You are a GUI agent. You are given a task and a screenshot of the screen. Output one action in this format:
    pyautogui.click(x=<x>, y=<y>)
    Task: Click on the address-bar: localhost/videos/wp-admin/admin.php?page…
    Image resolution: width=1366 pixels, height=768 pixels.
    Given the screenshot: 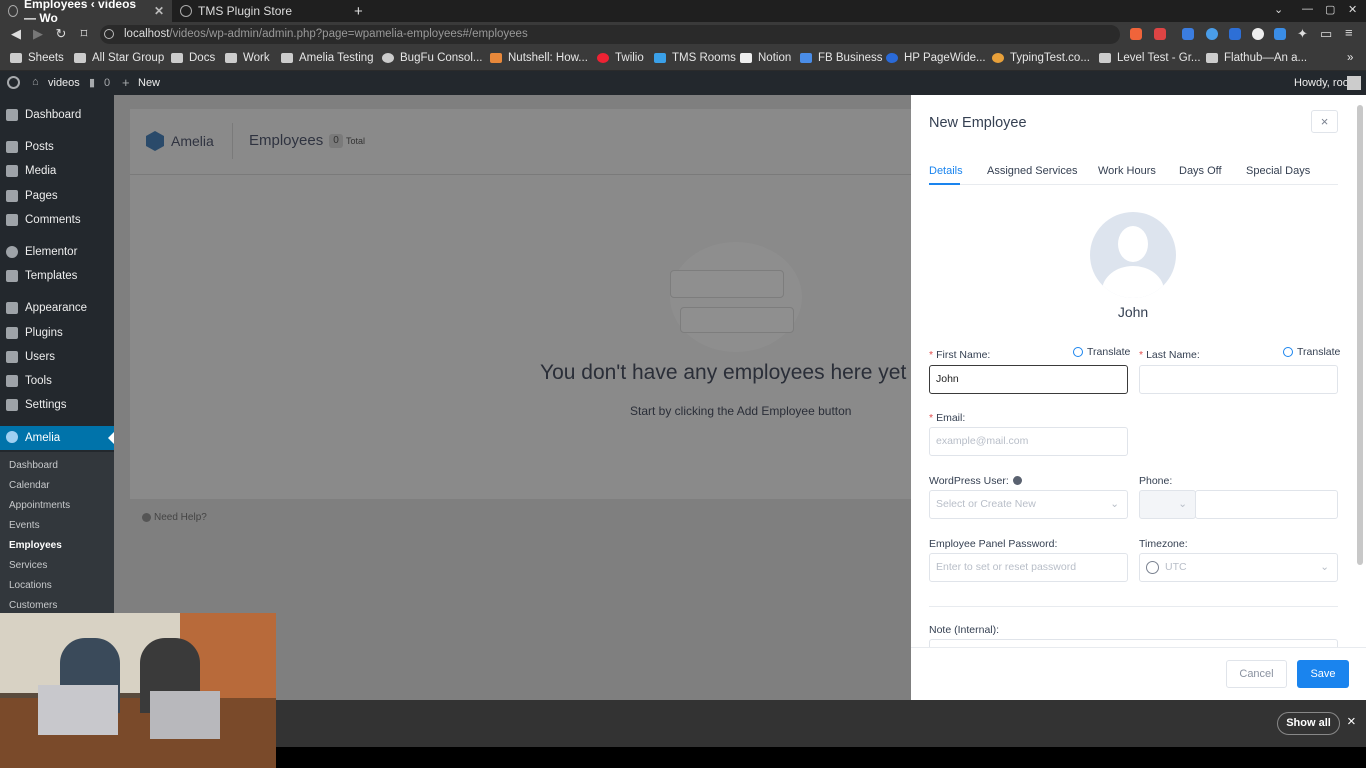 What is the action you would take?
    pyautogui.click(x=610, y=34)
    